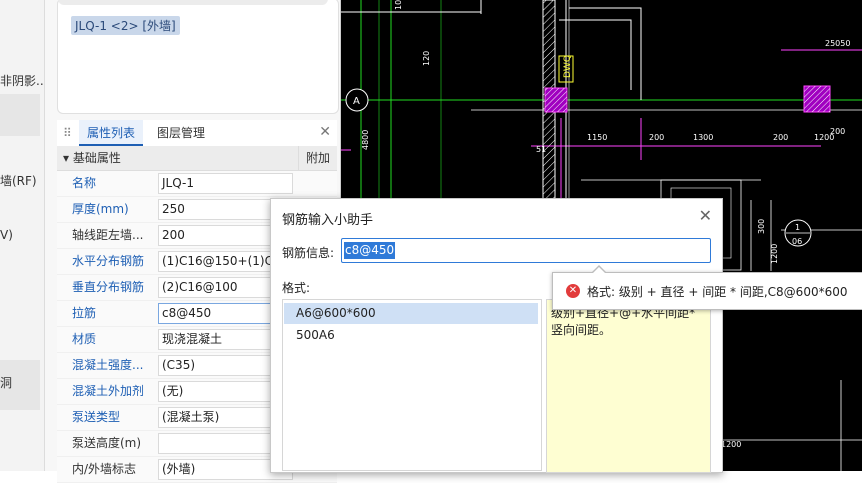  What do you see at coordinates (18, 180) in the screenshot?
I see `left-strip-item: 墙(RF)` at bounding box center [18, 180].